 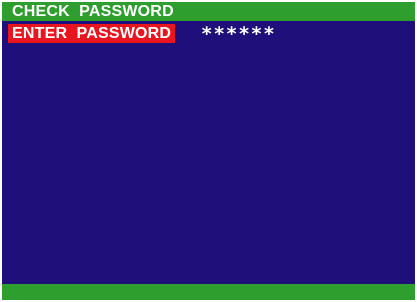 I want to click on title-bar: CHECK PASSWORD, so click(x=208, y=11).